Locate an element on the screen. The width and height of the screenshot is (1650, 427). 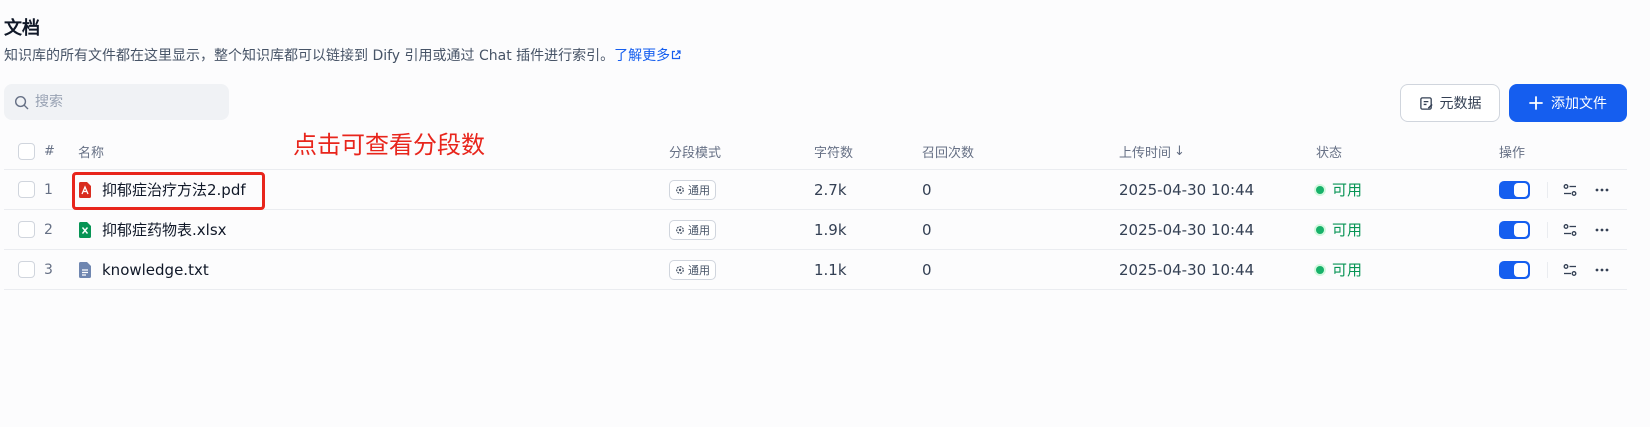
pdf-file-icon is located at coordinates (85, 189).